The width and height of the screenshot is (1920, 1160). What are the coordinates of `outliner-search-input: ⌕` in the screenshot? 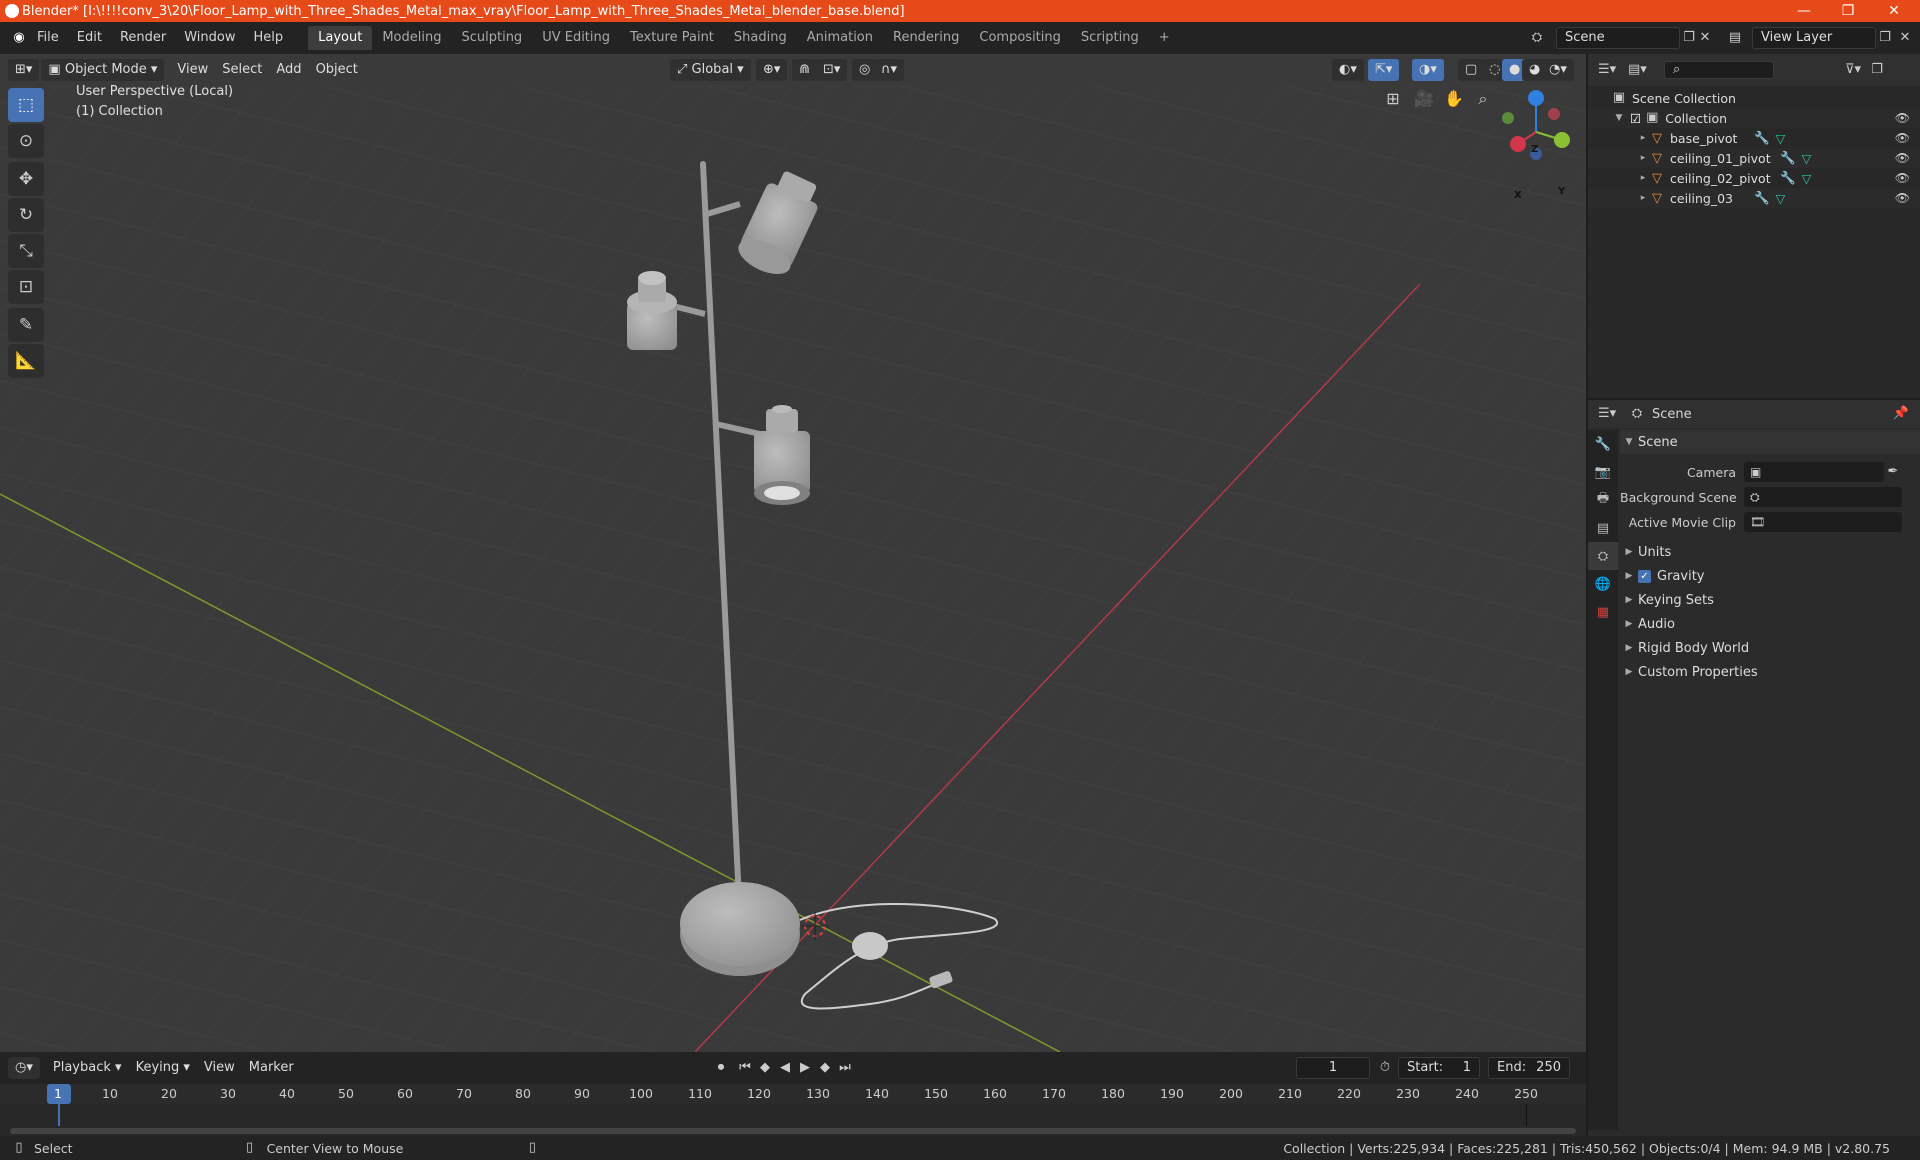 It's located at (1719, 70).